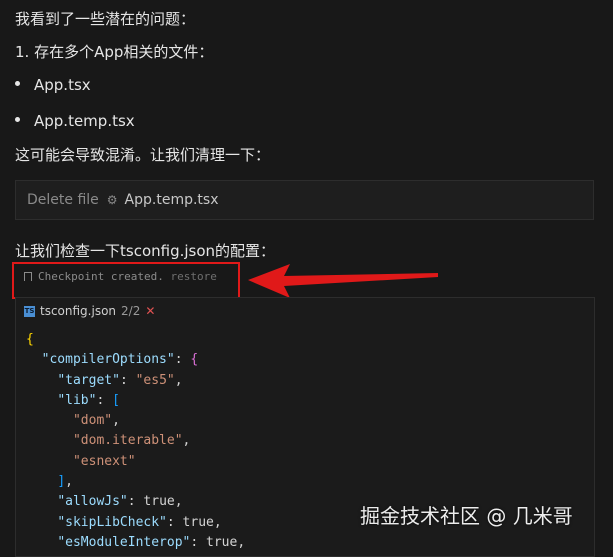 The width and height of the screenshot is (613, 557). Describe the element at coordinates (112, 200) in the screenshot. I see `gear-icon: ⚙` at that location.